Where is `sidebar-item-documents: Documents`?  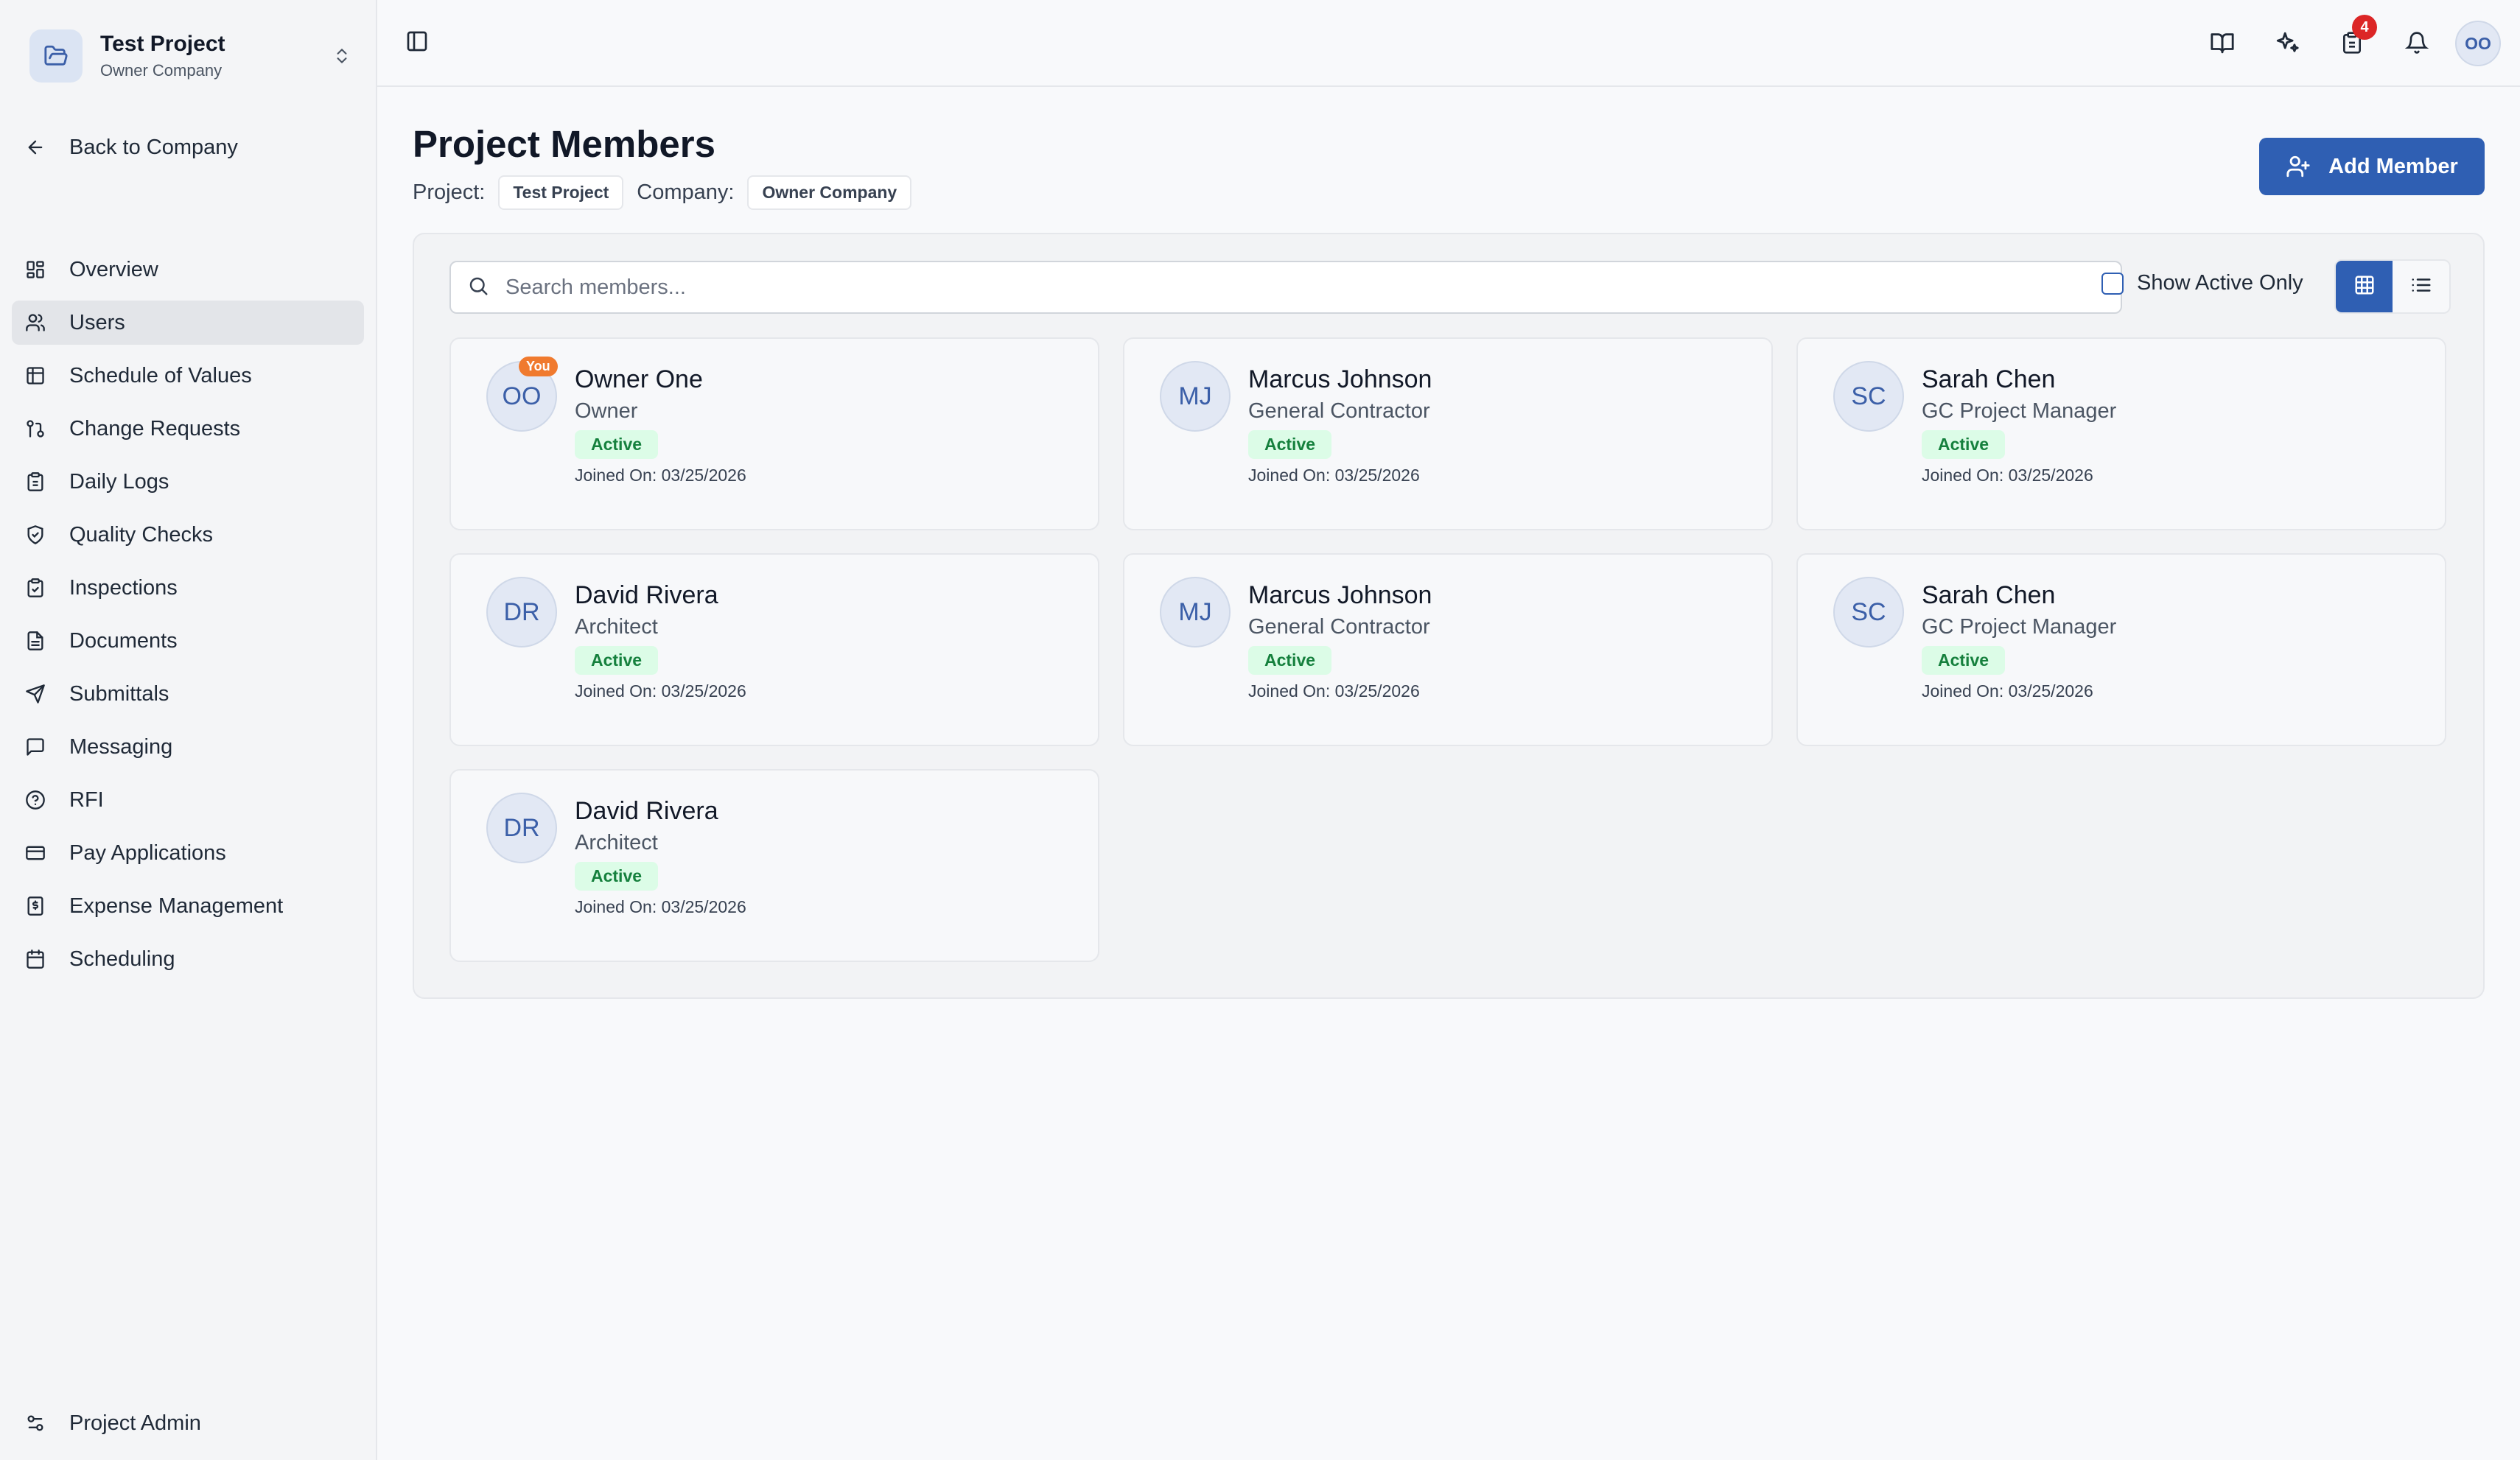 sidebar-item-documents: Documents is located at coordinates (188, 641).